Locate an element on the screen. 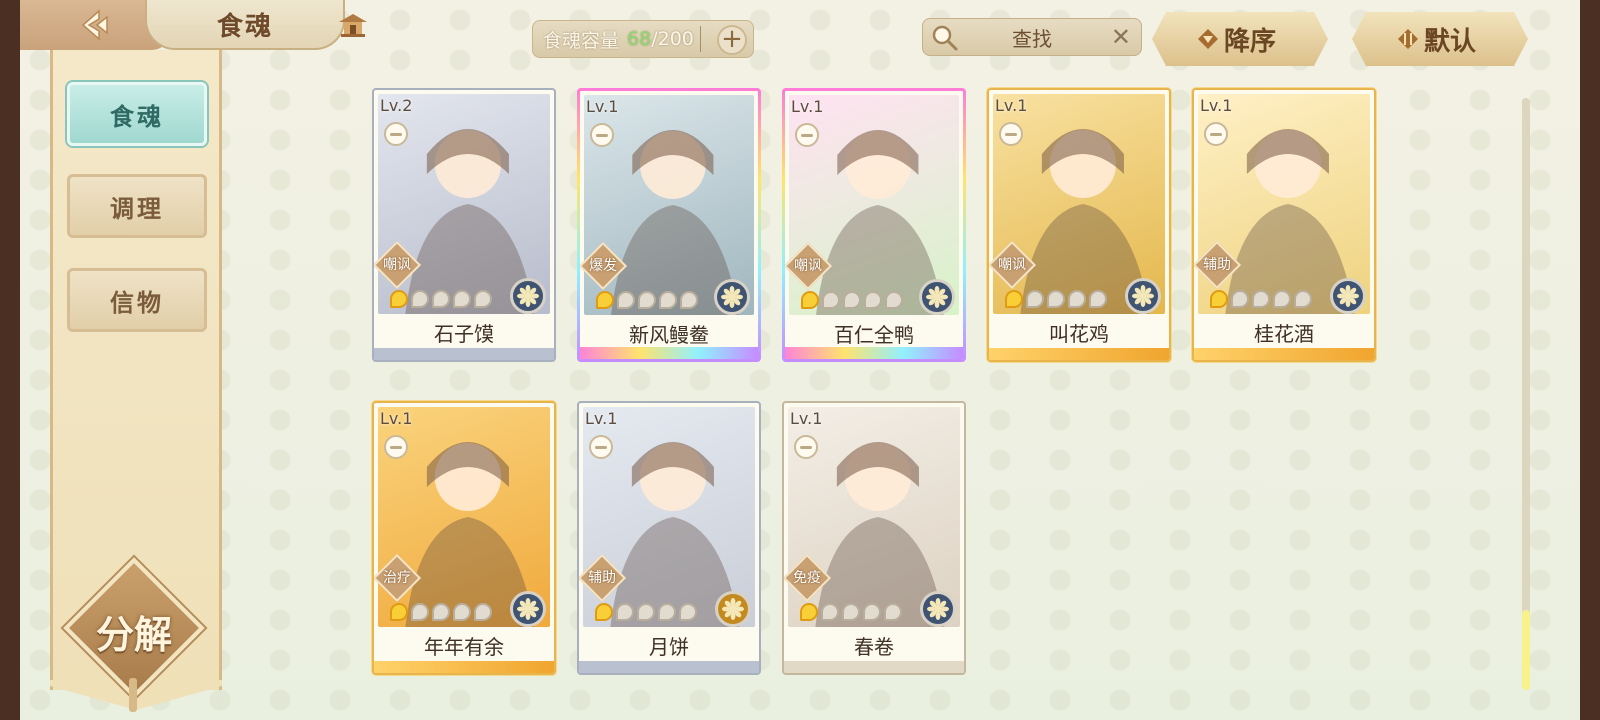 The width and height of the screenshot is (1600, 720). card-name: 月饼 is located at coordinates (669, 647).